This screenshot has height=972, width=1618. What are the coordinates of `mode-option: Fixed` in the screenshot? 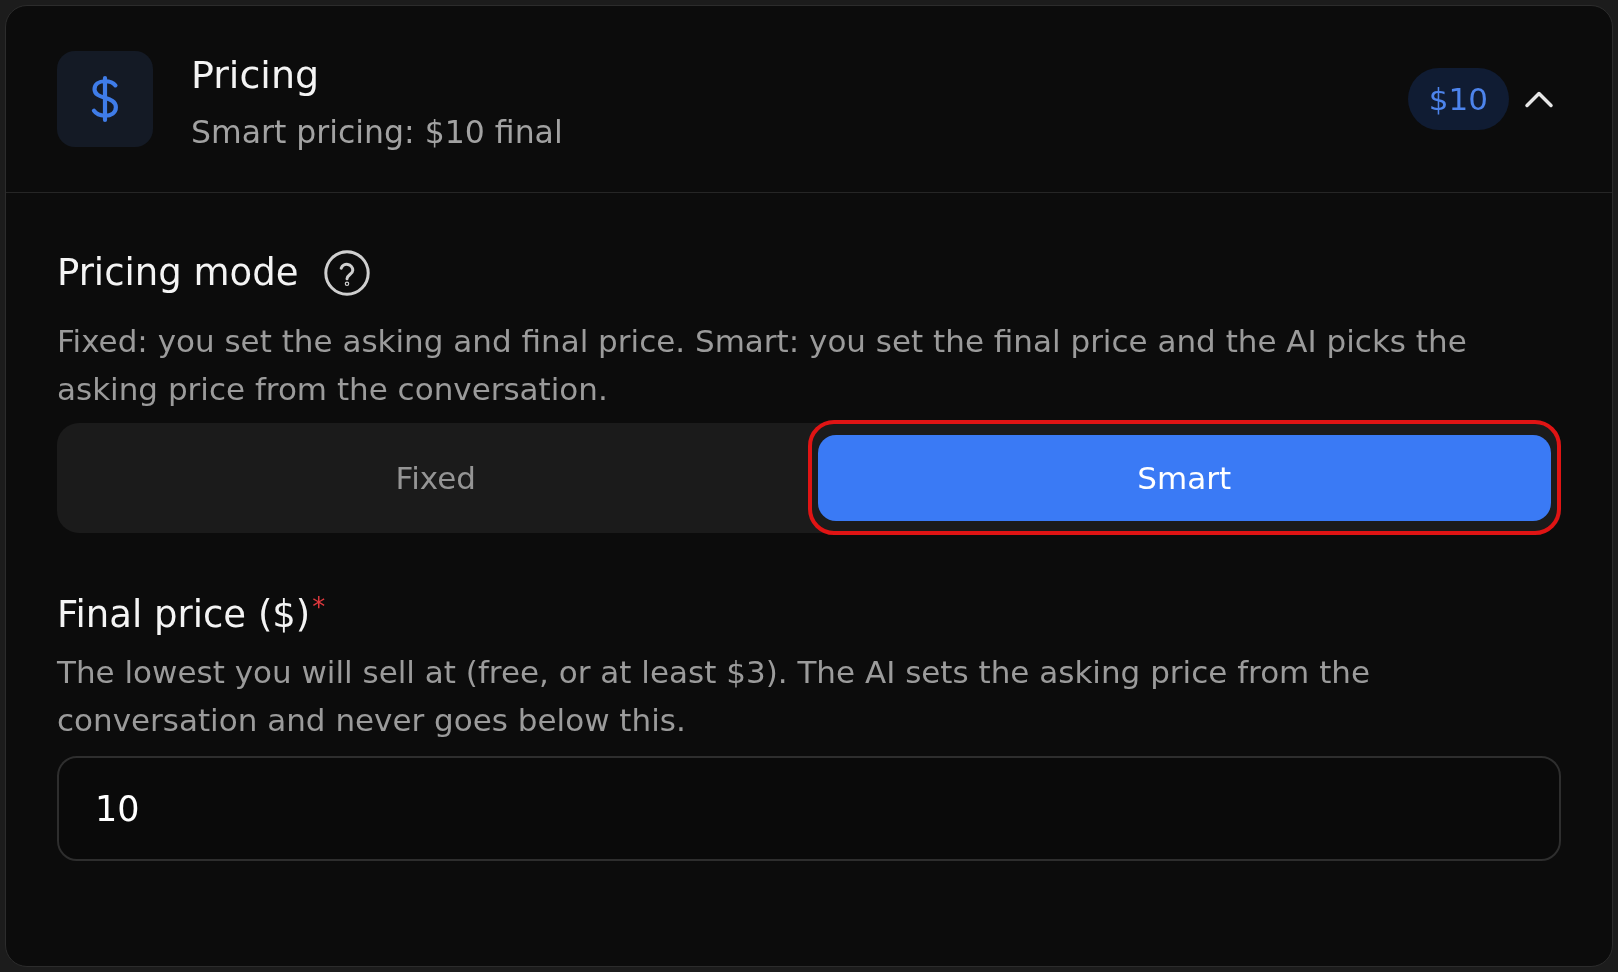 It's located at (436, 478).